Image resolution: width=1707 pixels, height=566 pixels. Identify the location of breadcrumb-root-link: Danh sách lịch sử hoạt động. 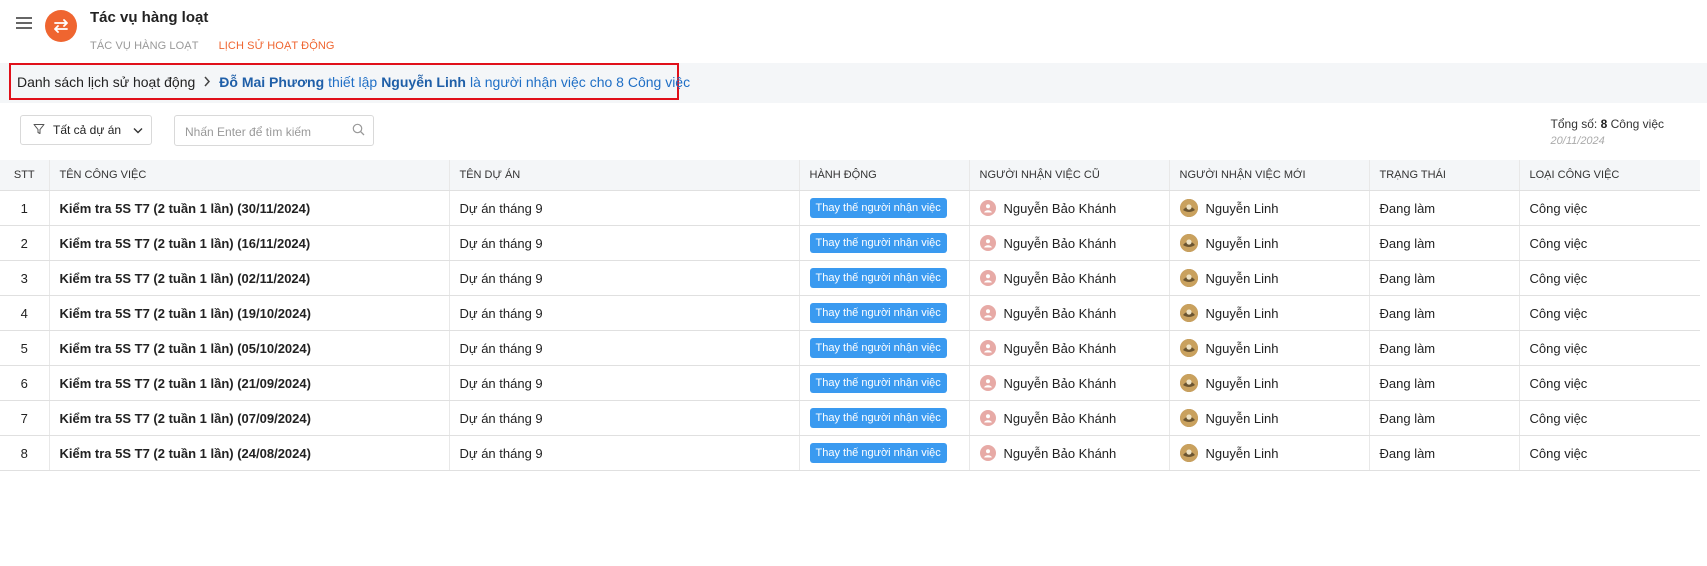
(106, 82).